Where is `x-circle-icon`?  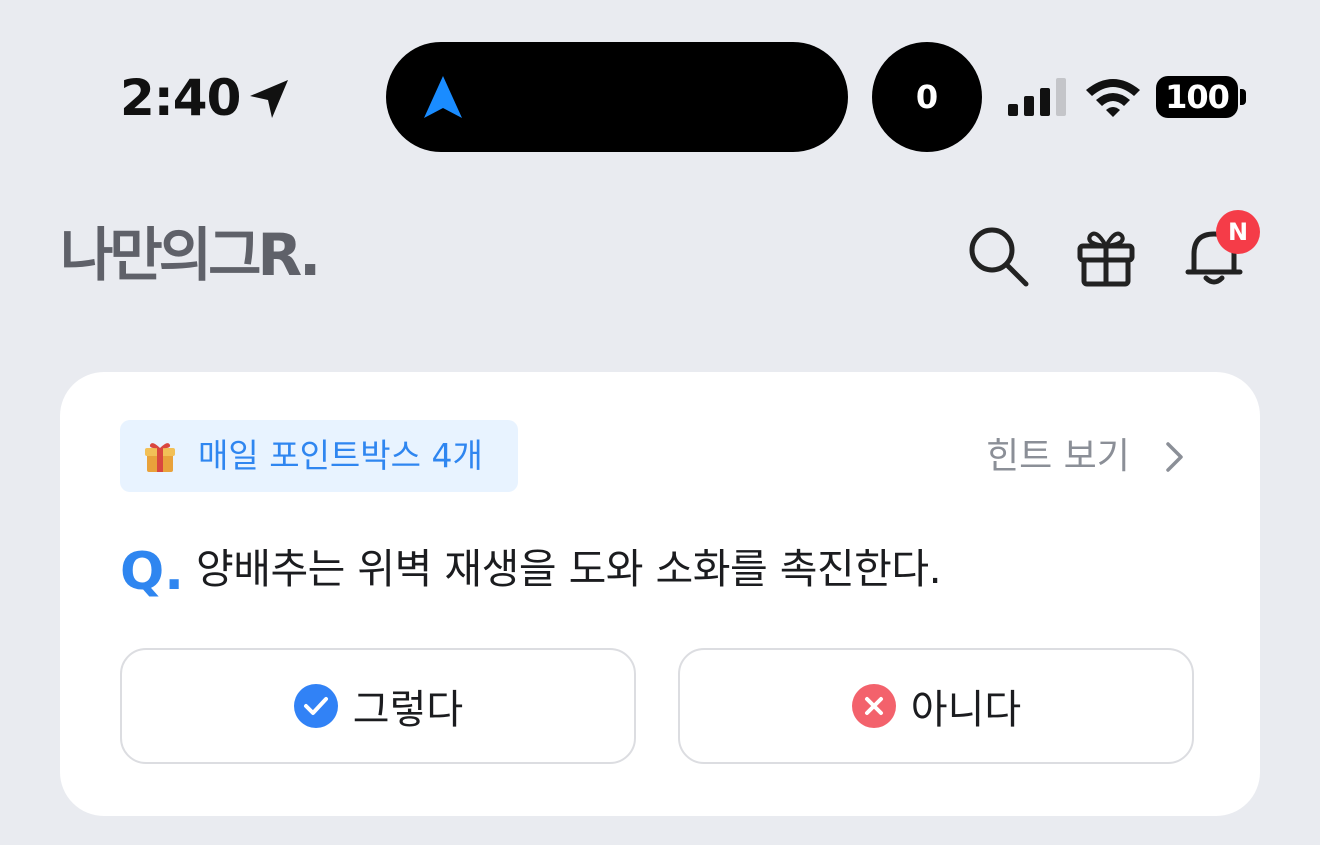 x-circle-icon is located at coordinates (873, 706).